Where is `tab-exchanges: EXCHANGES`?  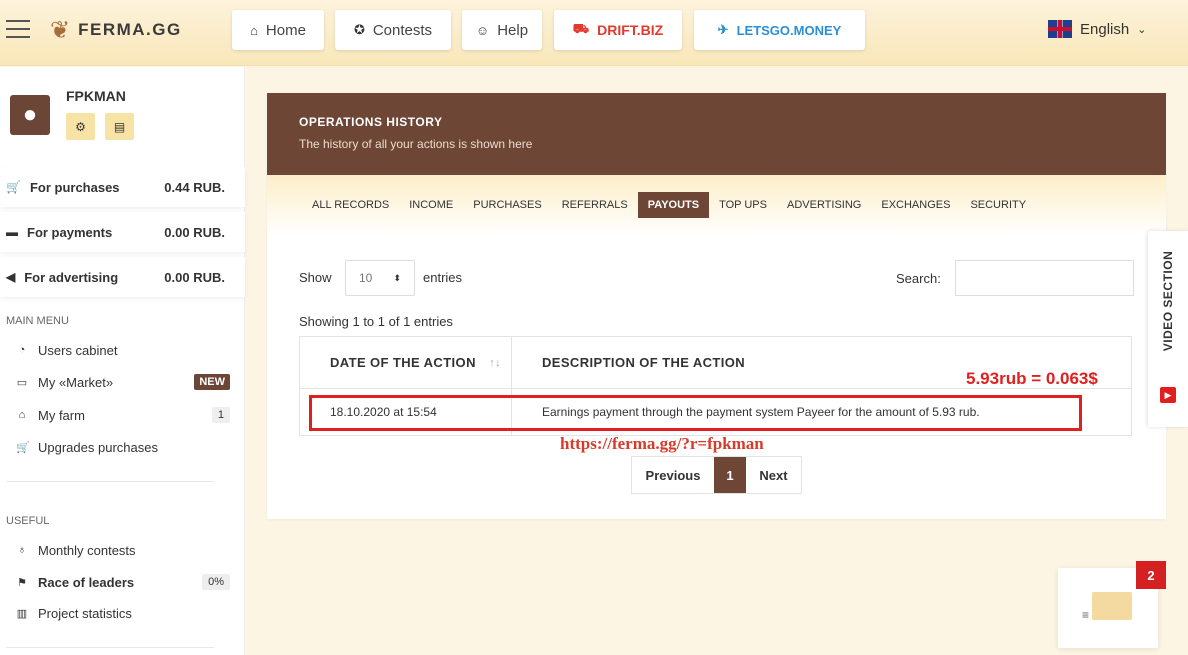
tab-exchanges: EXCHANGES is located at coordinates (915, 205).